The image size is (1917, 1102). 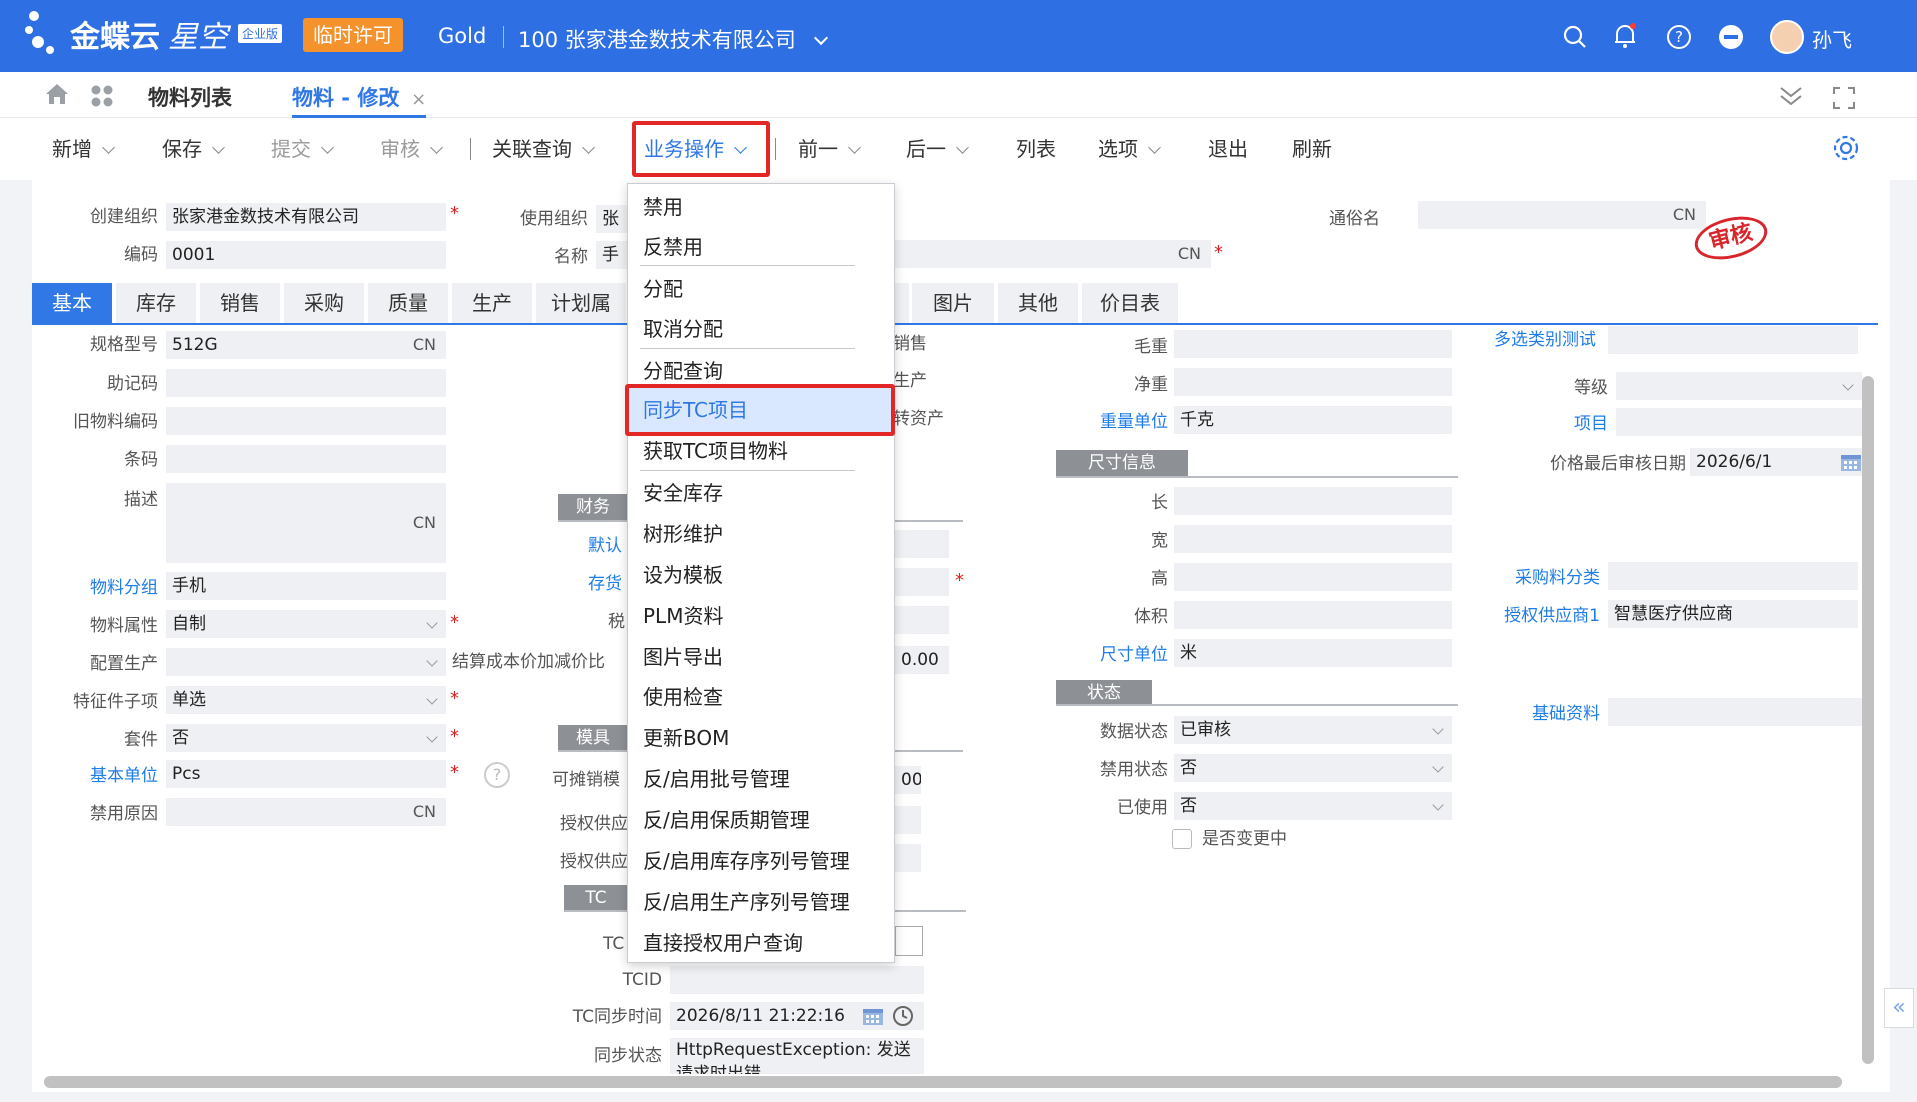 I want to click on prev-button: 前一, so click(x=829, y=149).